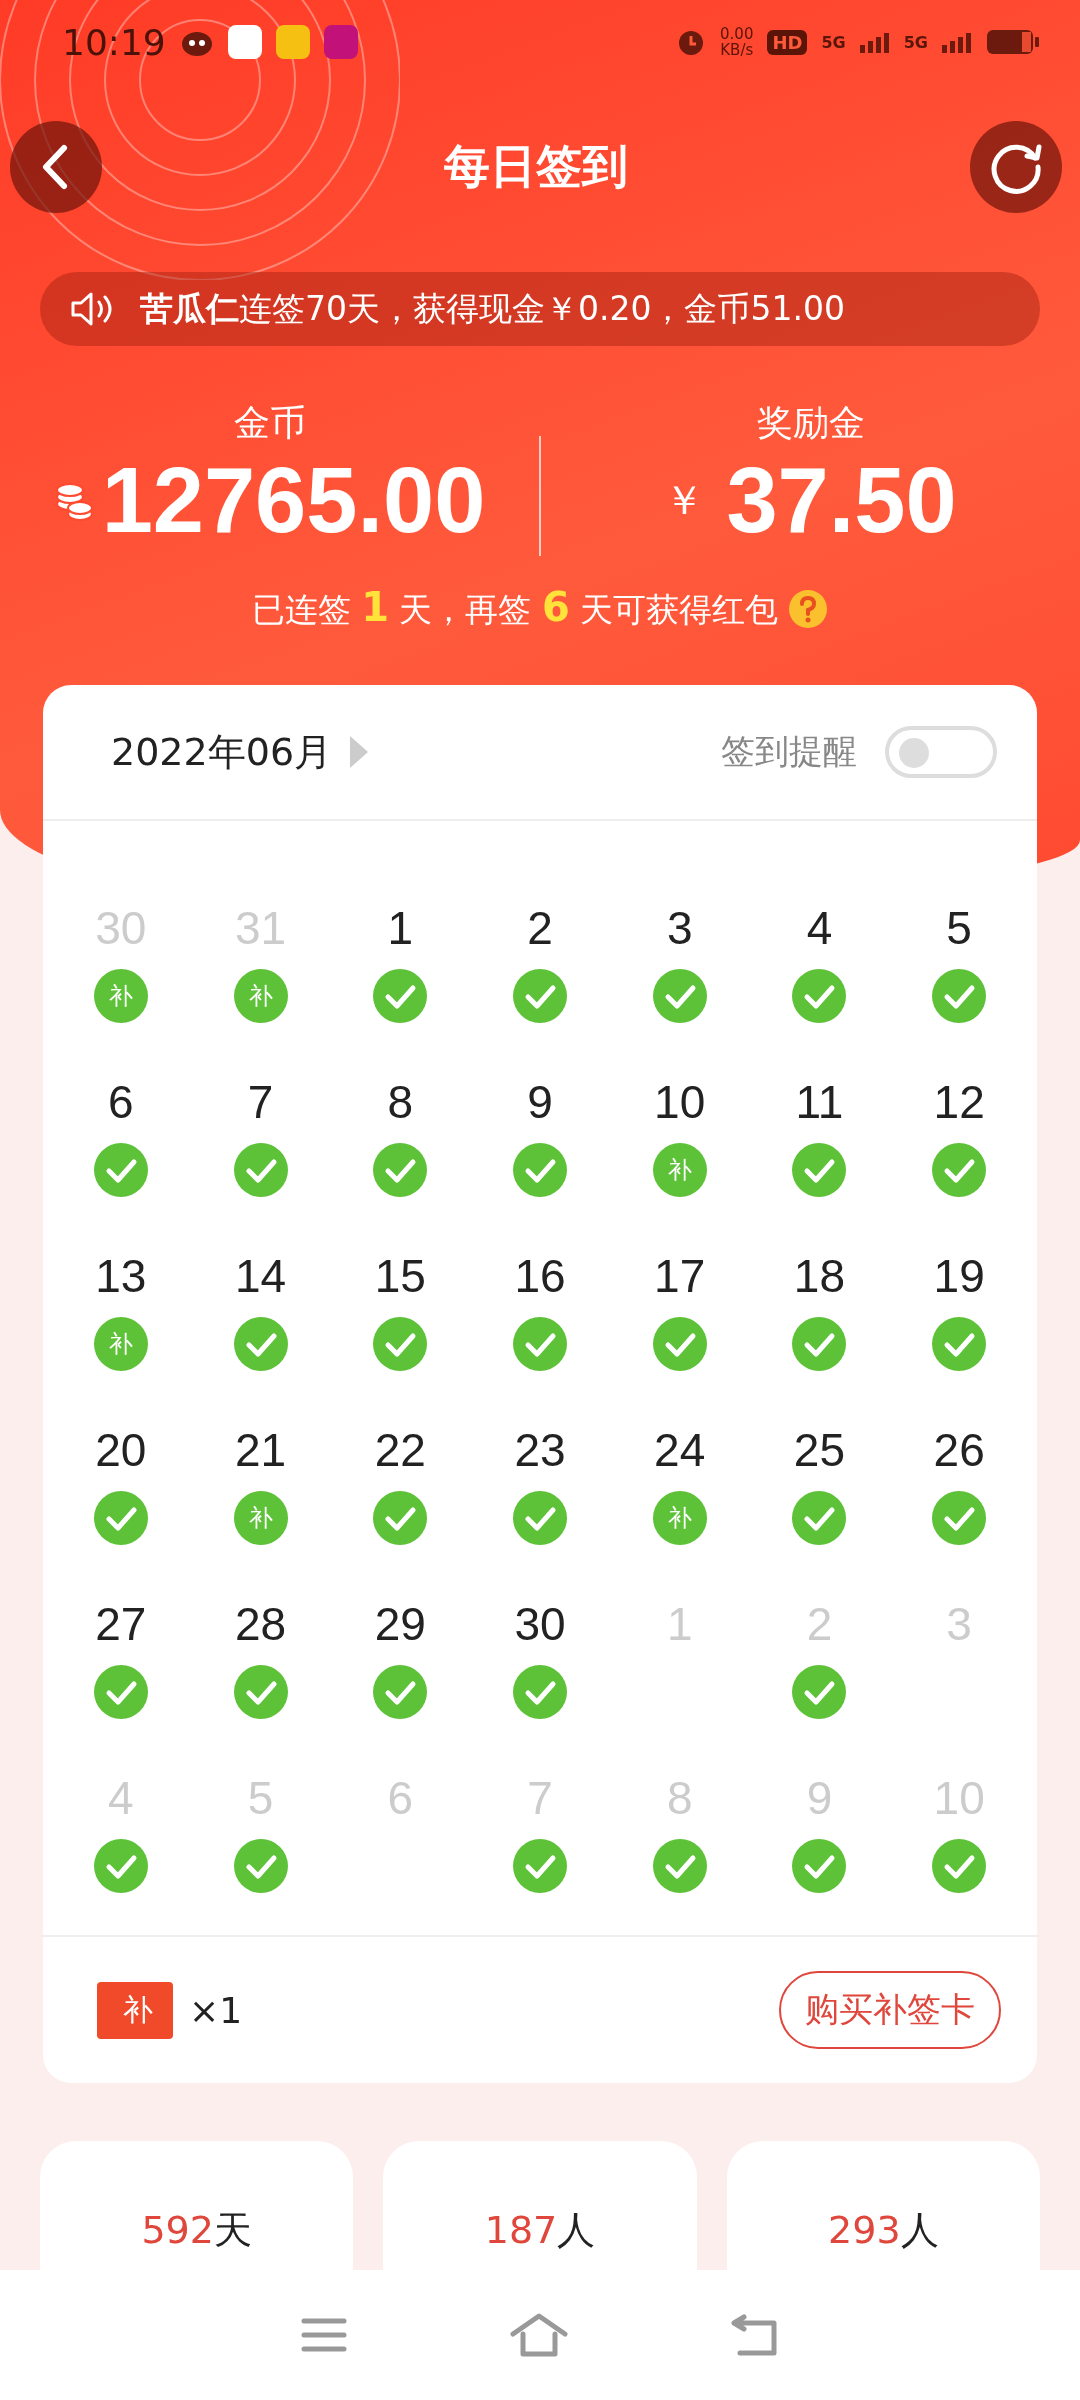 The width and height of the screenshot is (1080, 2400). What do you see at coordinates (680, 1102) in the screenshot?
I see `calendar-day: 10` at bounding box center [680, 1102].